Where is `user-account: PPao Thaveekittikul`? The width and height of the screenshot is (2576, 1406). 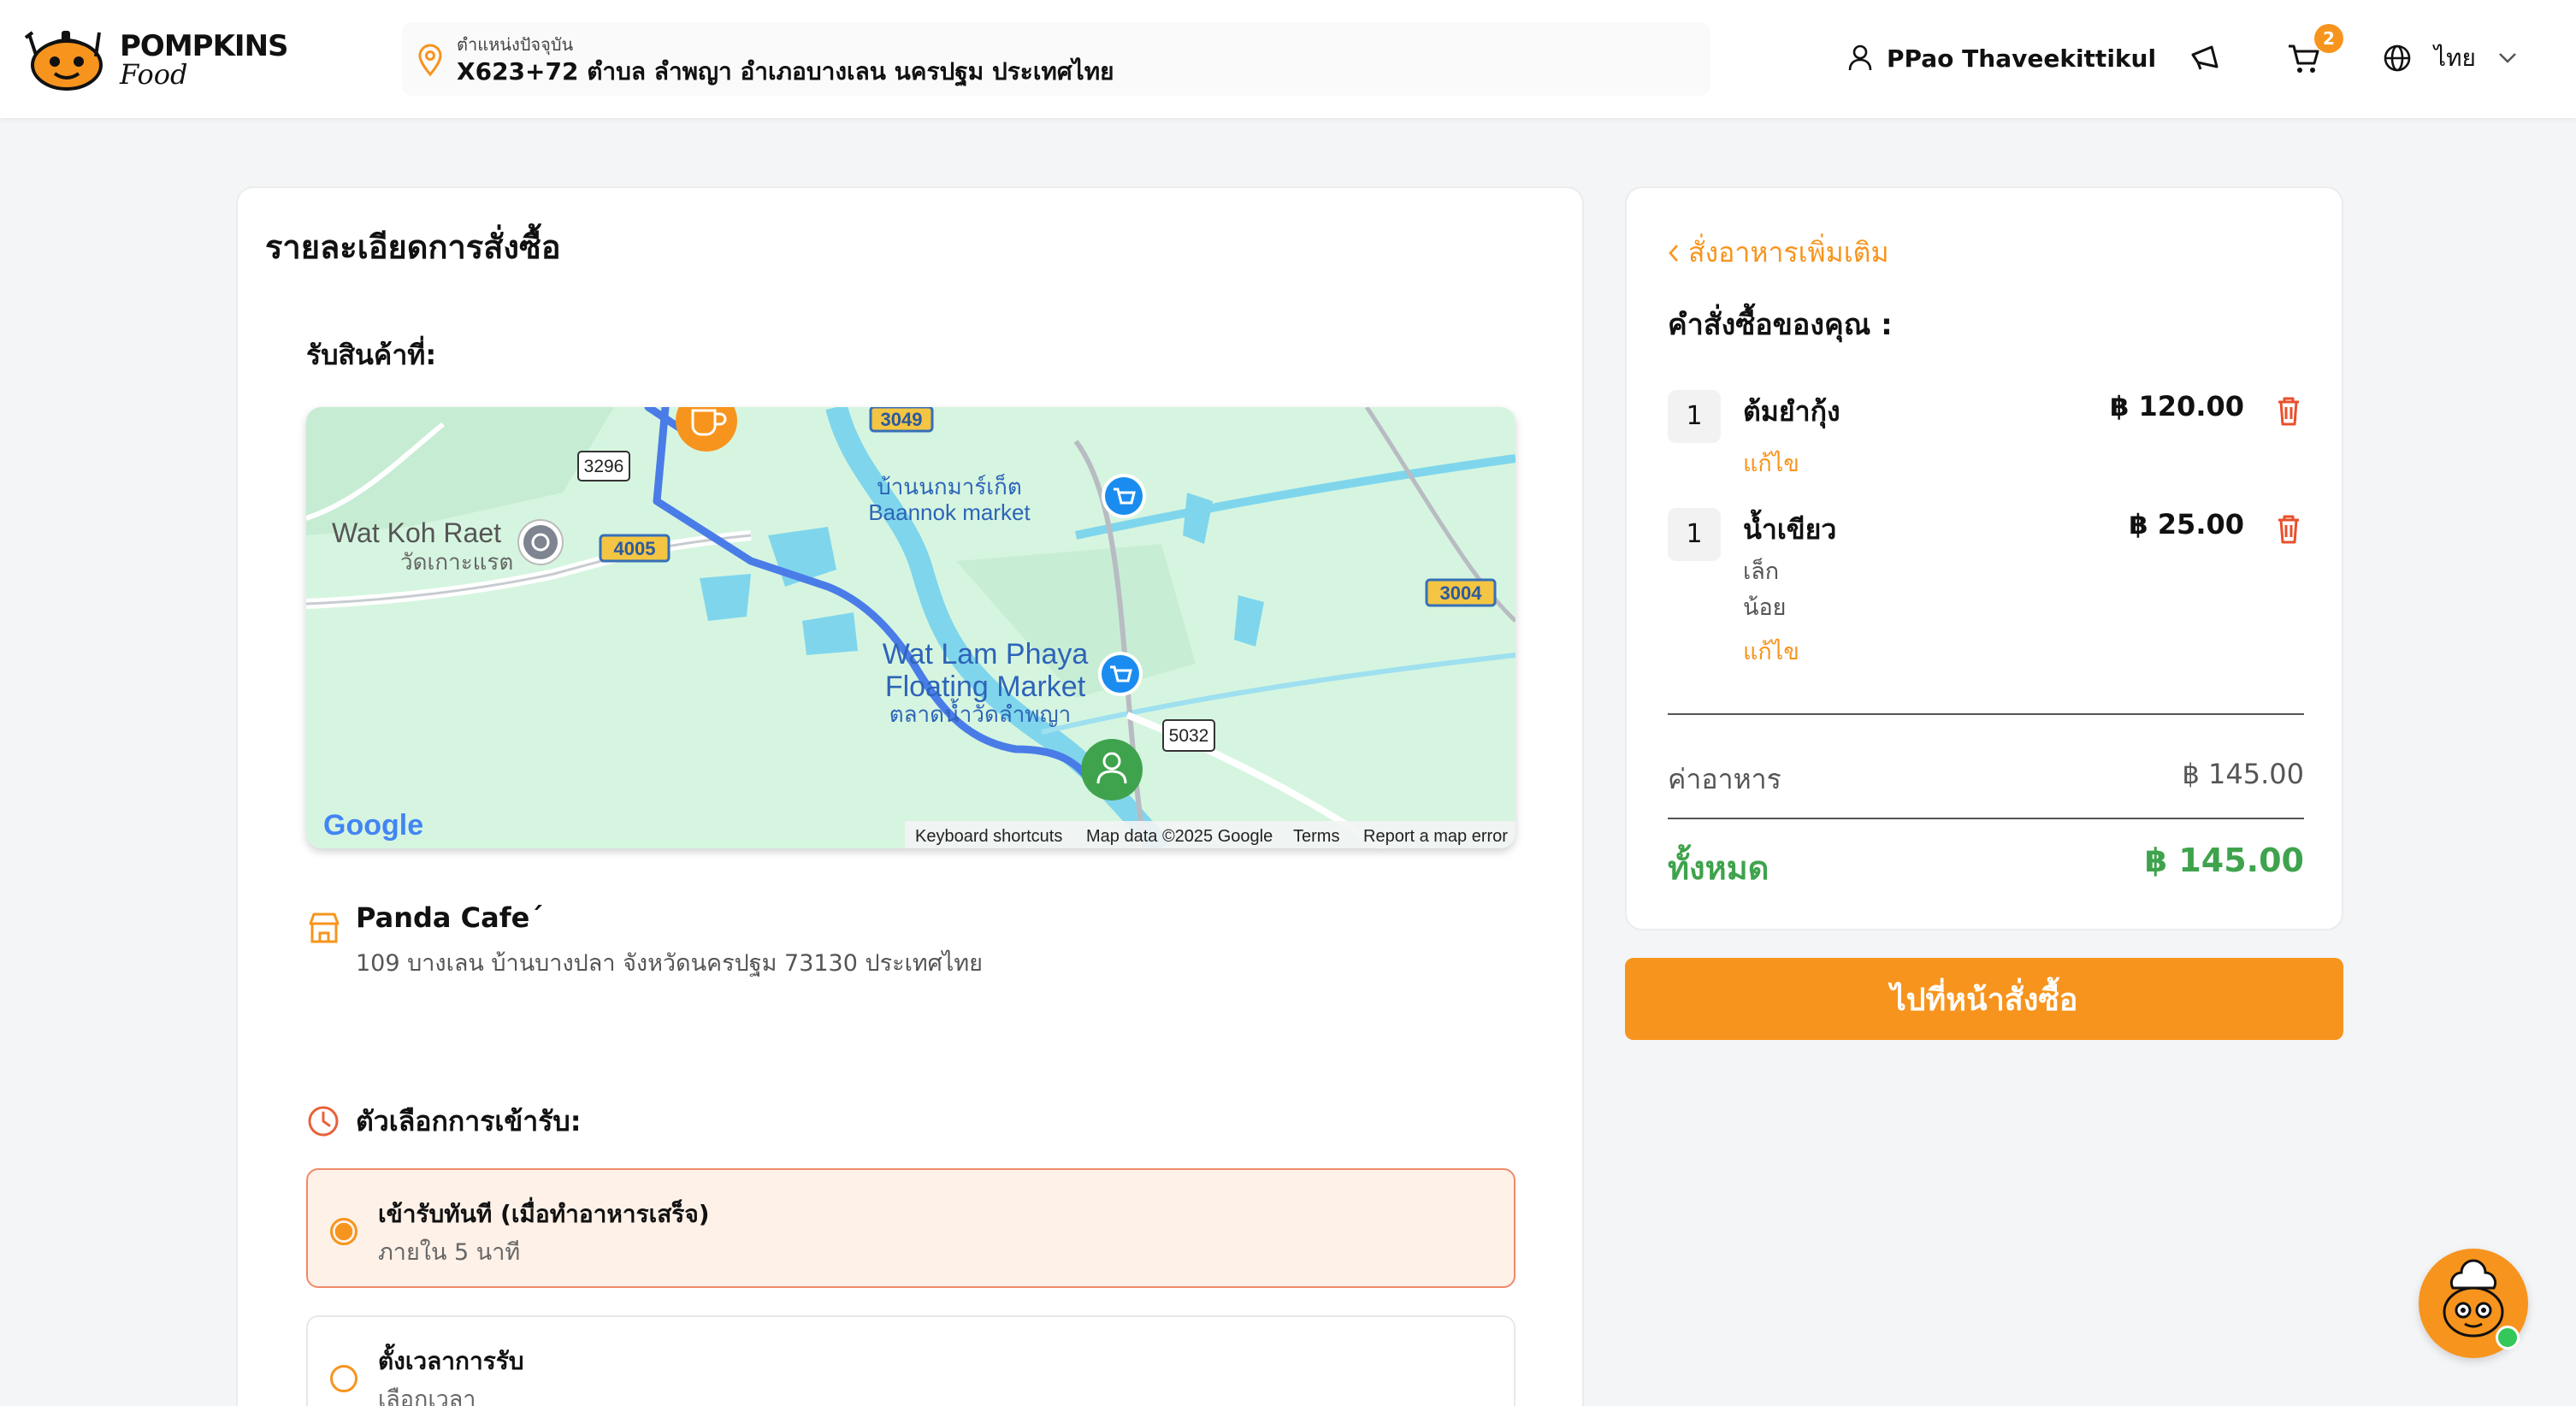
user-account: PPao Thaveekittikul is located at coordinates (2001, 59).